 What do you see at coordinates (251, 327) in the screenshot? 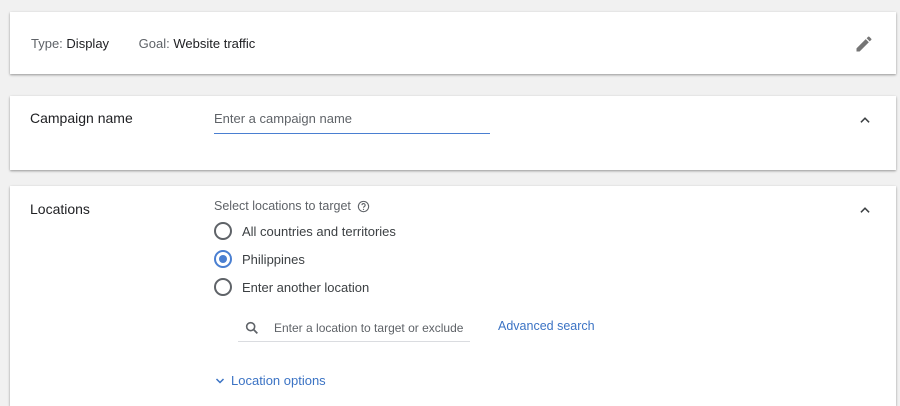
I see `search-icon` at bounding box center [251, 327].